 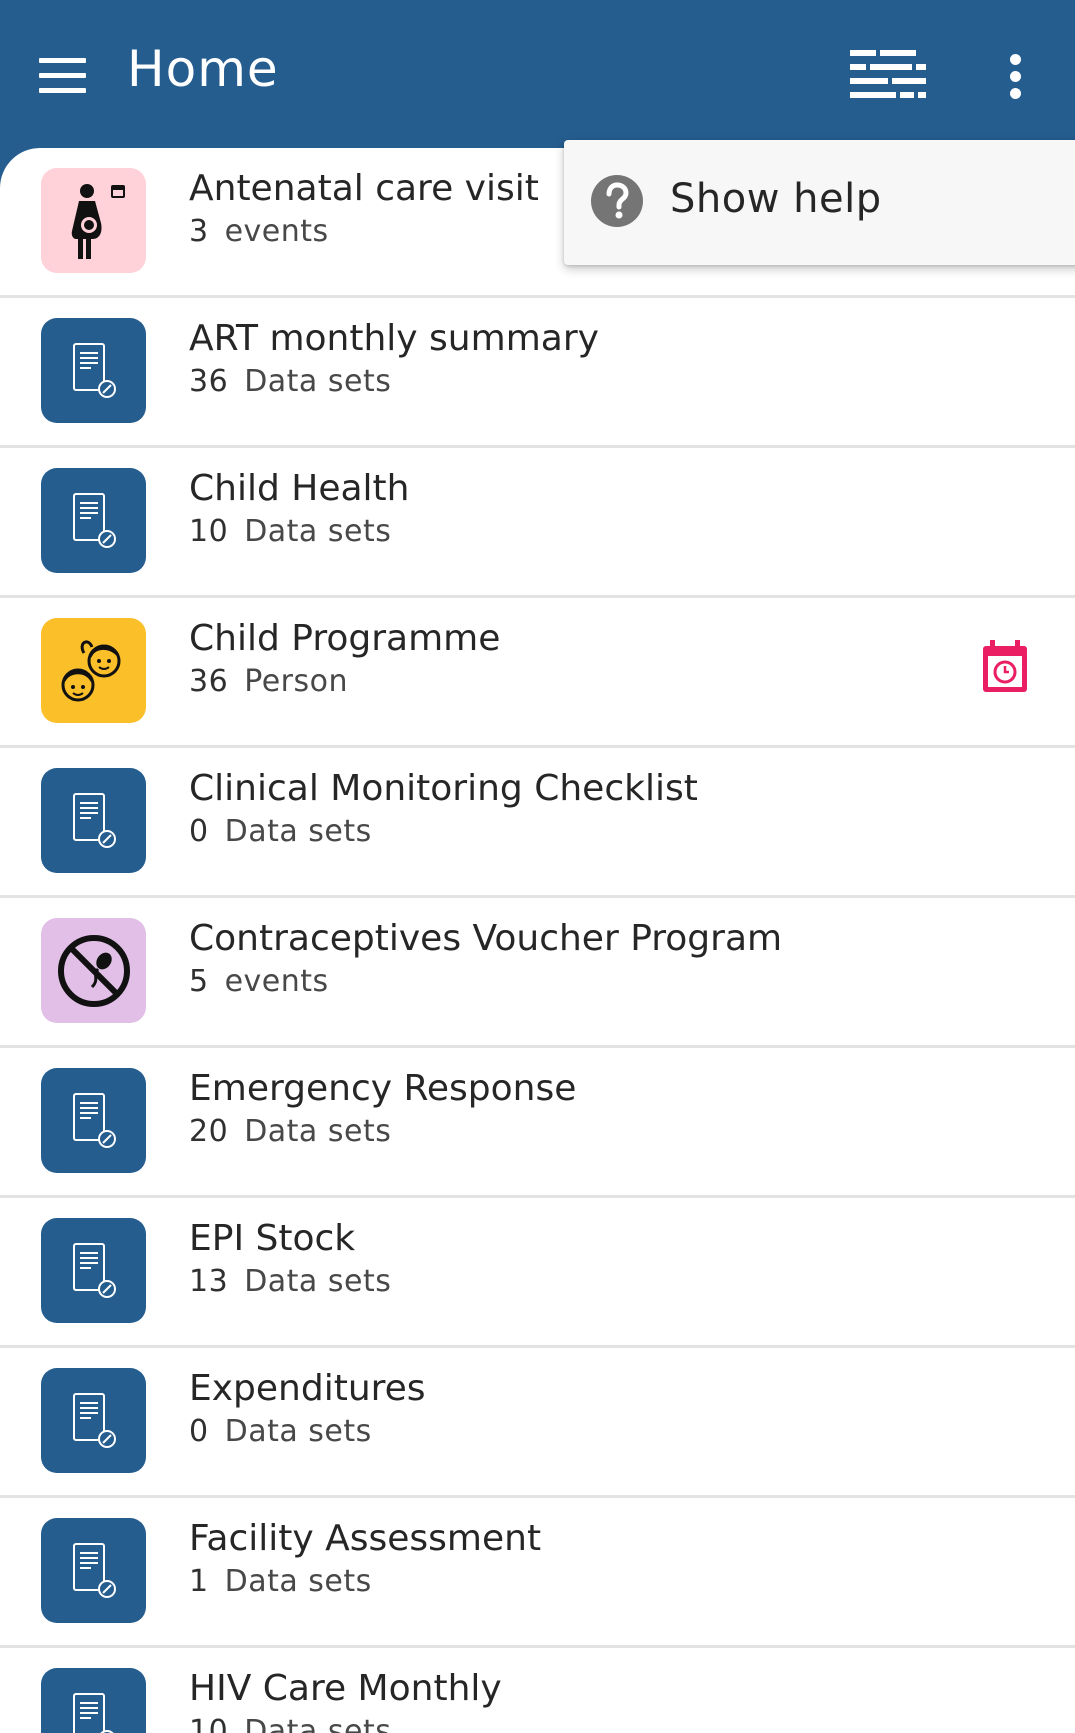 I want to click on no-sperm-icon, so click(x=93, y=970).